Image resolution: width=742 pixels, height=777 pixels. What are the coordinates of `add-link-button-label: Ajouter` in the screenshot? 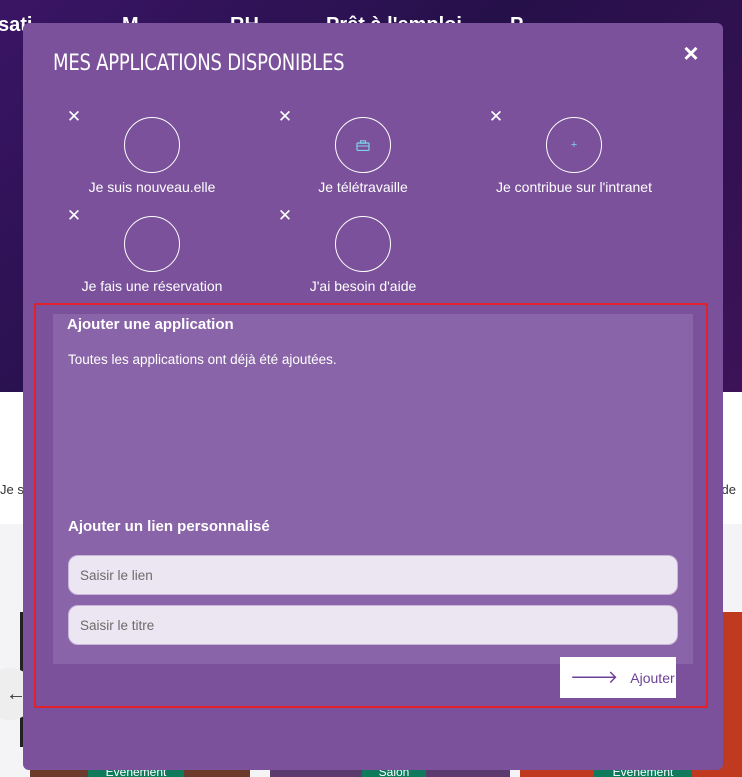 It's located at (652, 677).